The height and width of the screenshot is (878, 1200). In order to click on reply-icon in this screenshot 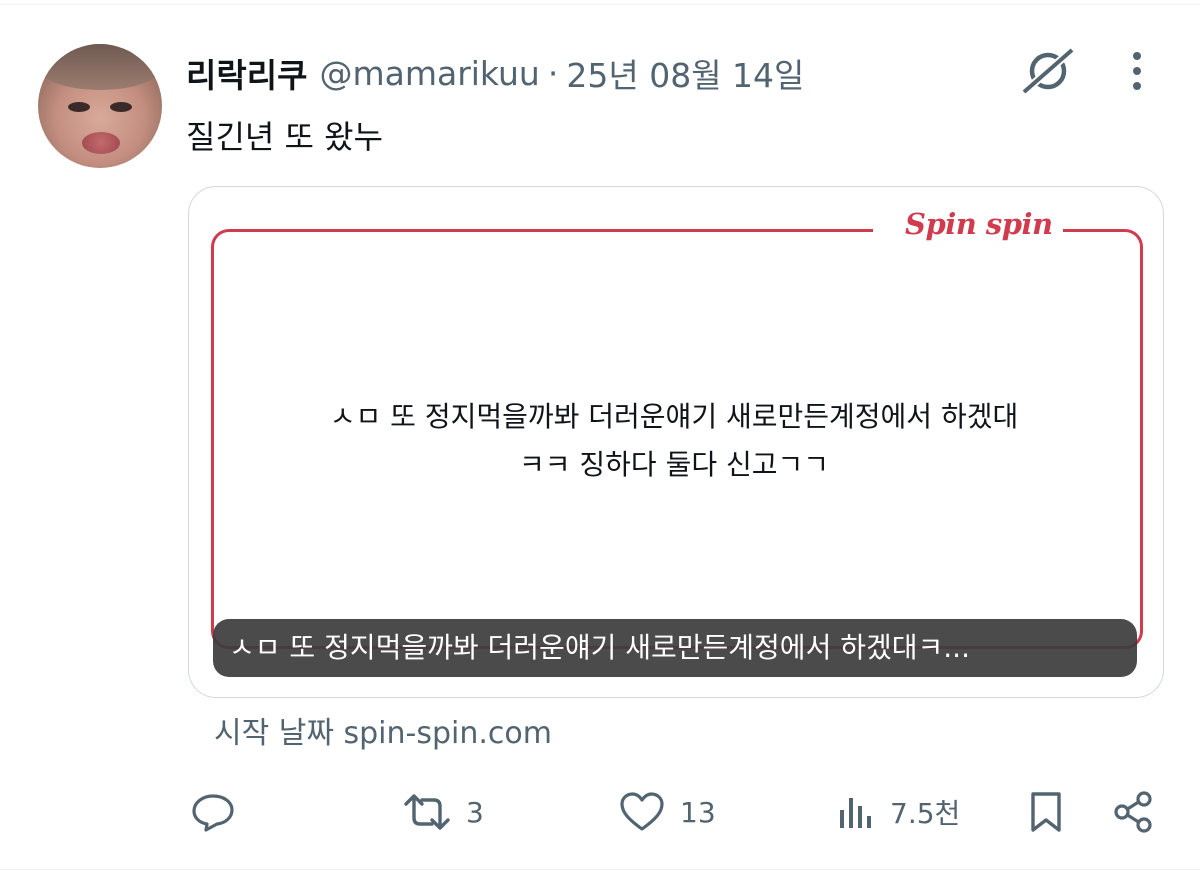, I will do `click(213, 813)`.